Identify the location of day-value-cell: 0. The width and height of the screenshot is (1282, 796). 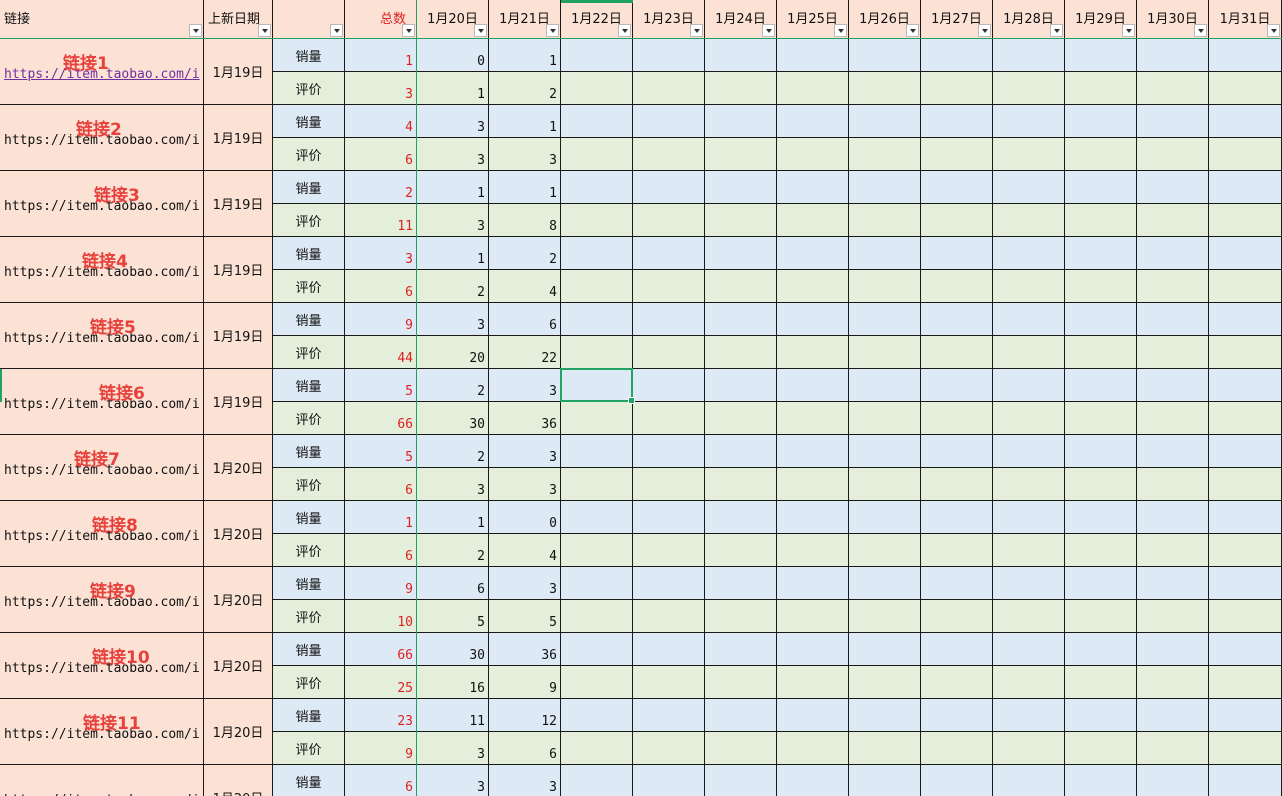
(525, 517).